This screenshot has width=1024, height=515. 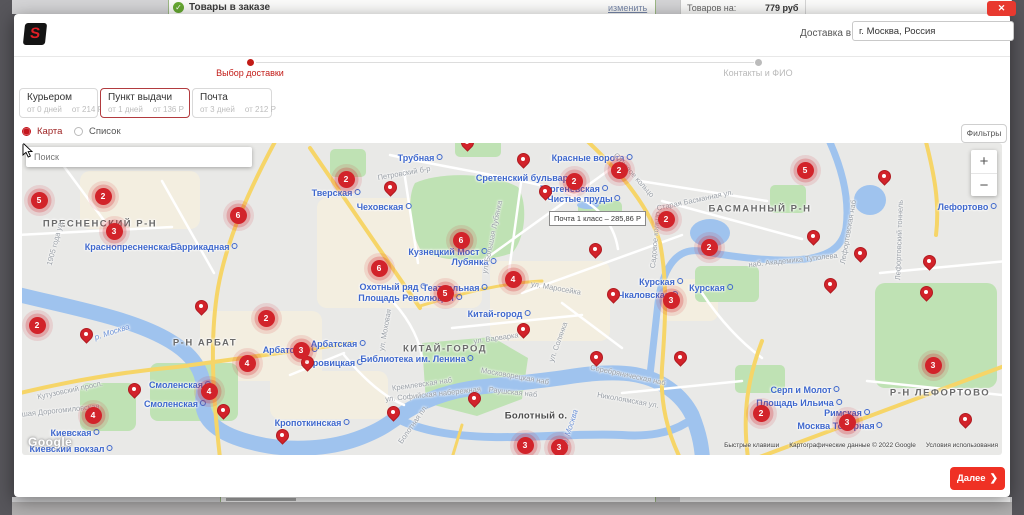 I want to click on zoom-in-button: +, so click(x=984, y=162).